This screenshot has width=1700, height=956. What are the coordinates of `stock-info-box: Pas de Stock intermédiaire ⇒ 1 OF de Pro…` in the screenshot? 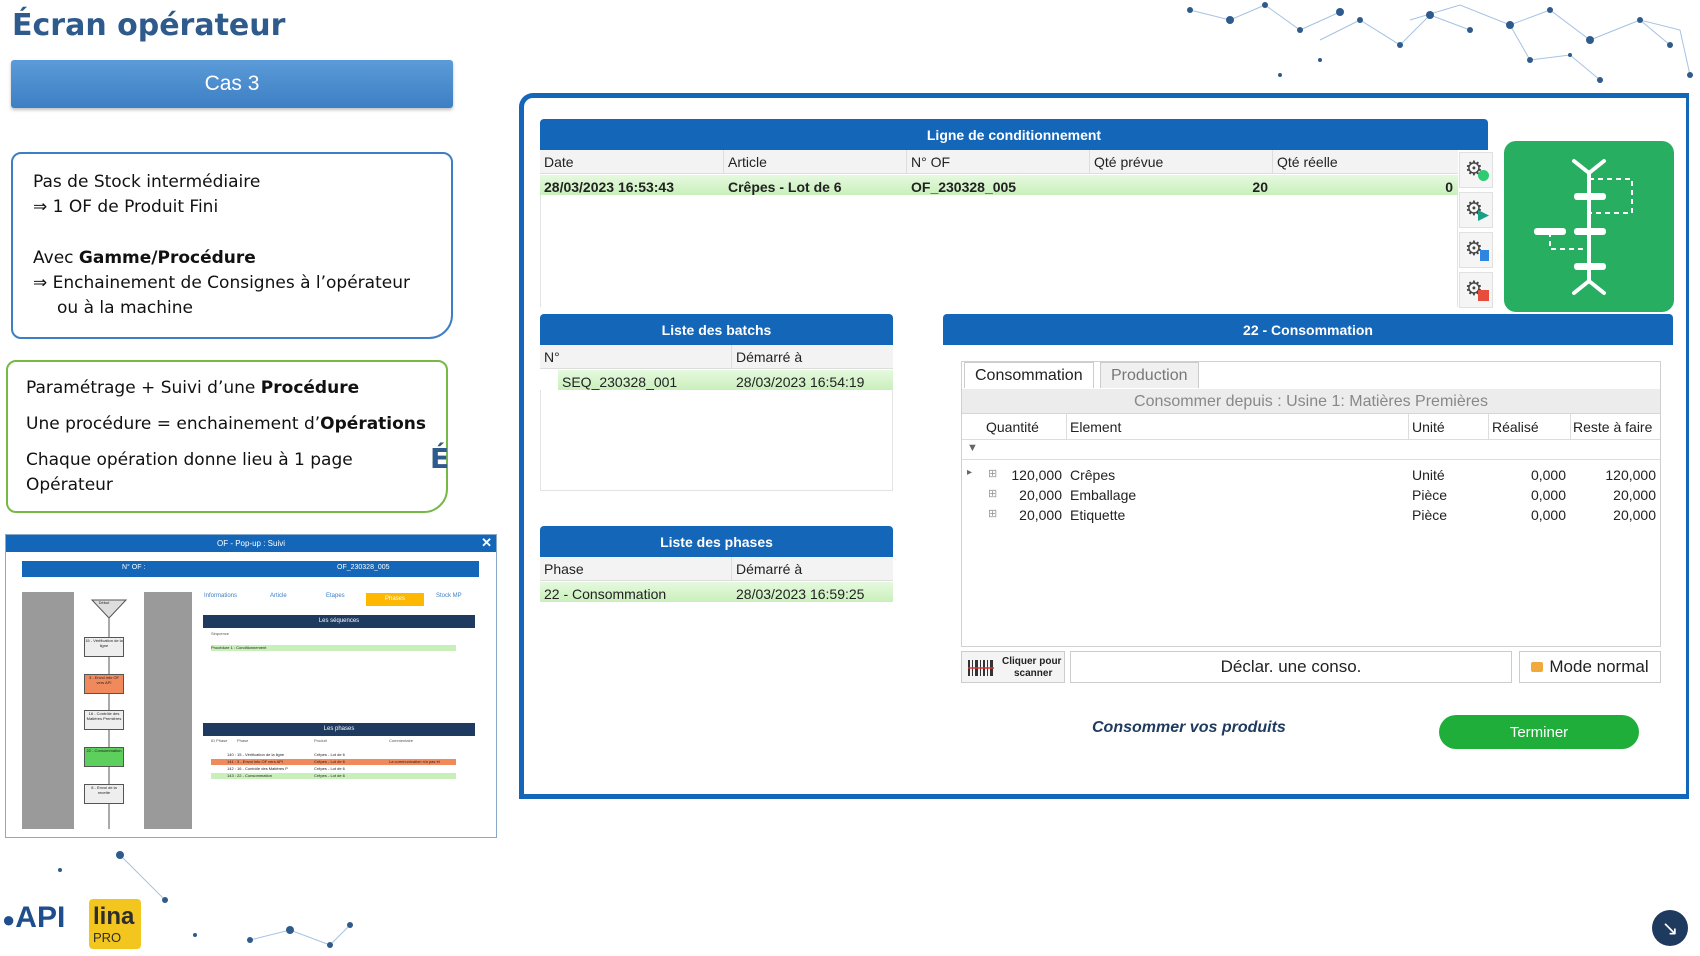 It's located at (232, 245).